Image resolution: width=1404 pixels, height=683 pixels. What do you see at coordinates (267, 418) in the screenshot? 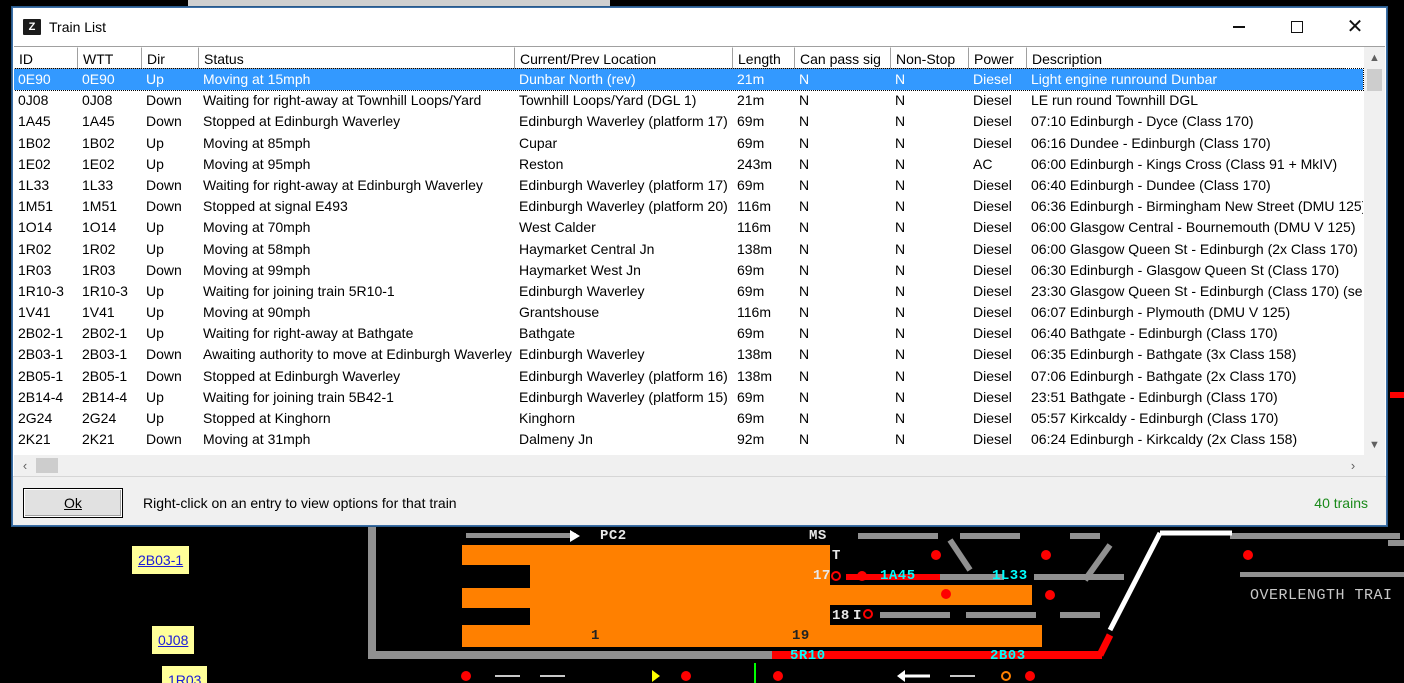
I see `cell-status: Stopped at Kinghorn` at bounding box center [267, 418].